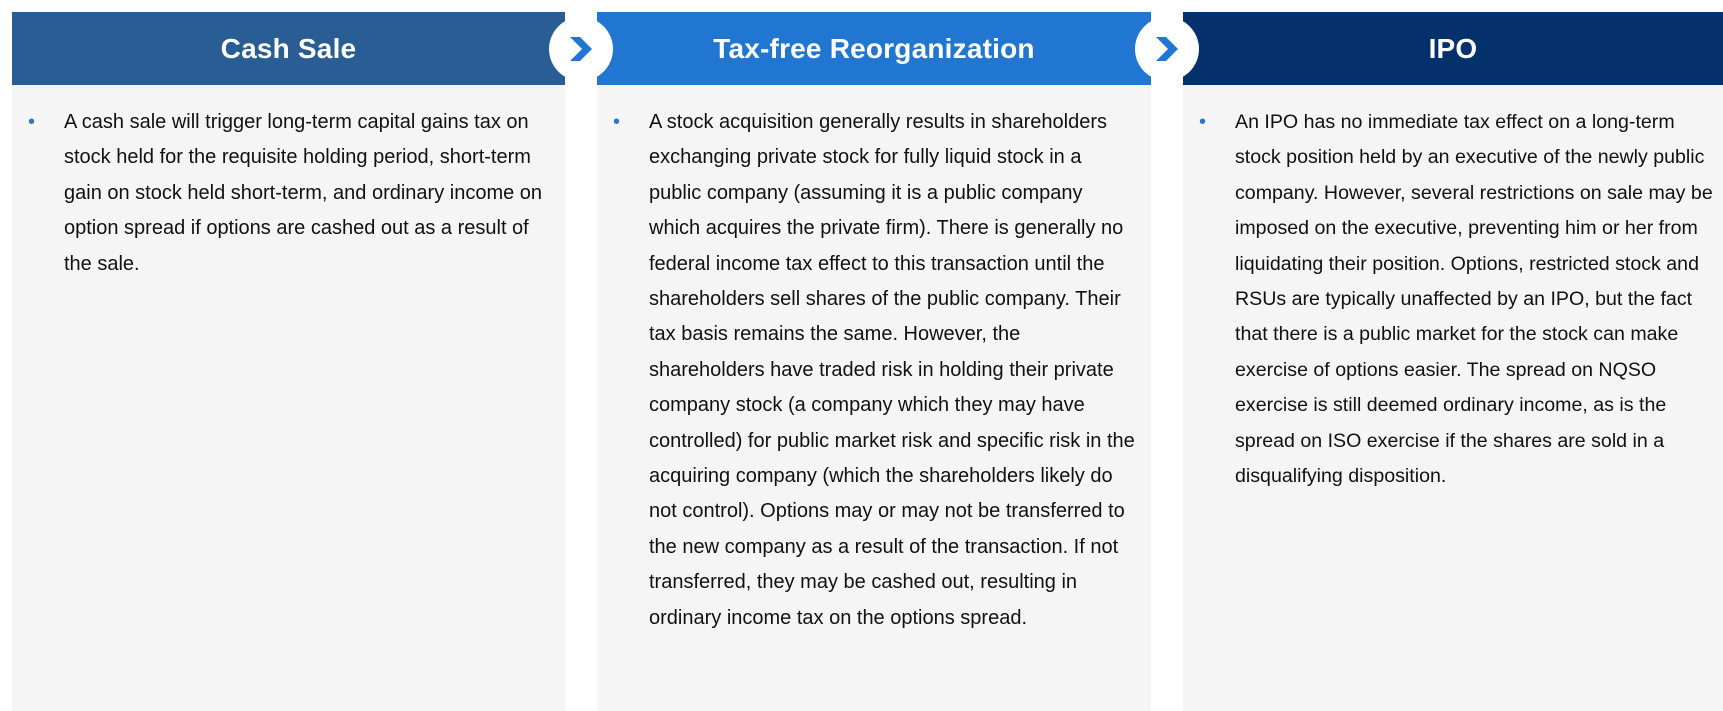 This screenshot has width=1723, height=711. I want to click on column-header-ipo: IPO, so click(1453, 48).